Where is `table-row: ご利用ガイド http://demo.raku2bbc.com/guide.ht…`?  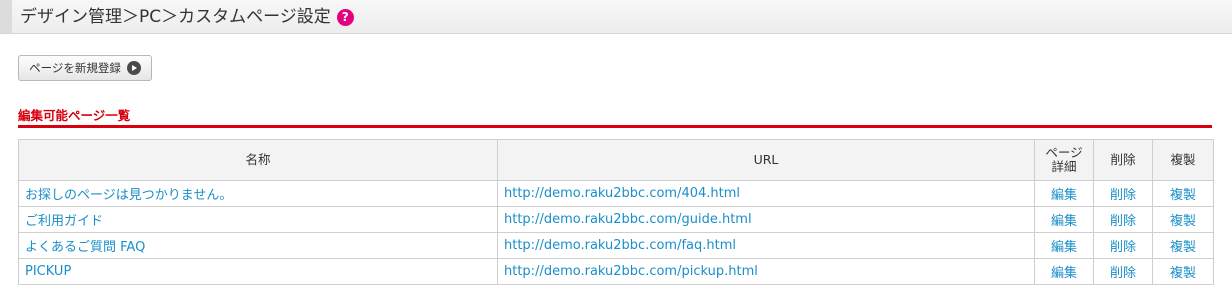
table-row: ご利用ガイド http://demo.raku2bbc.com/guide.ht… is located at coordinates (616, 219).